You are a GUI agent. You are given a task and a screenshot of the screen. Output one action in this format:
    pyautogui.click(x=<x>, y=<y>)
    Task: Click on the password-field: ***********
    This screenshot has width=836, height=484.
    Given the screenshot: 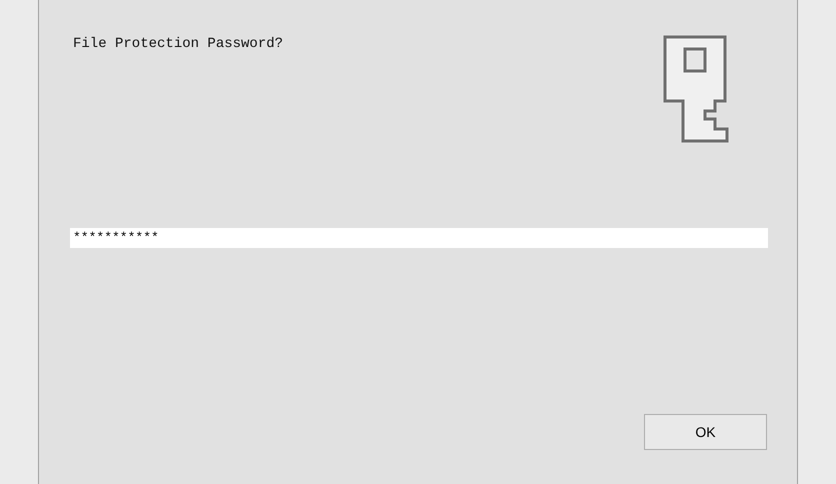 What is the action you would take?
    pyautogui.click(x=419, y=238)
    